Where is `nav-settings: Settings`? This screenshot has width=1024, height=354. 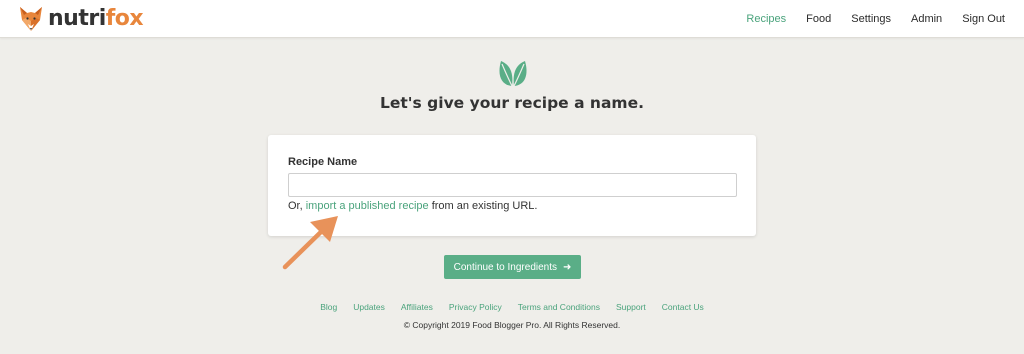
nav-settings: Settings is located at coordinates (871, 19).